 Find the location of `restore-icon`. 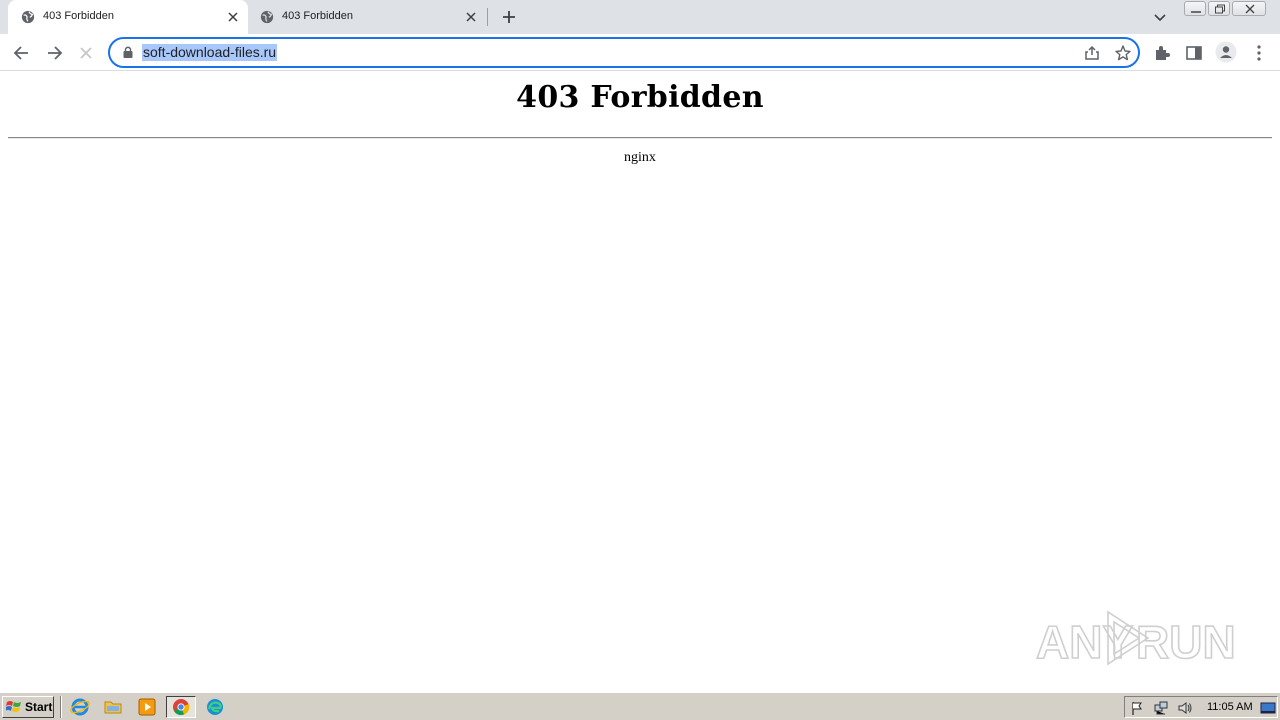

restore-icon is located at coordinates (1220, 9).